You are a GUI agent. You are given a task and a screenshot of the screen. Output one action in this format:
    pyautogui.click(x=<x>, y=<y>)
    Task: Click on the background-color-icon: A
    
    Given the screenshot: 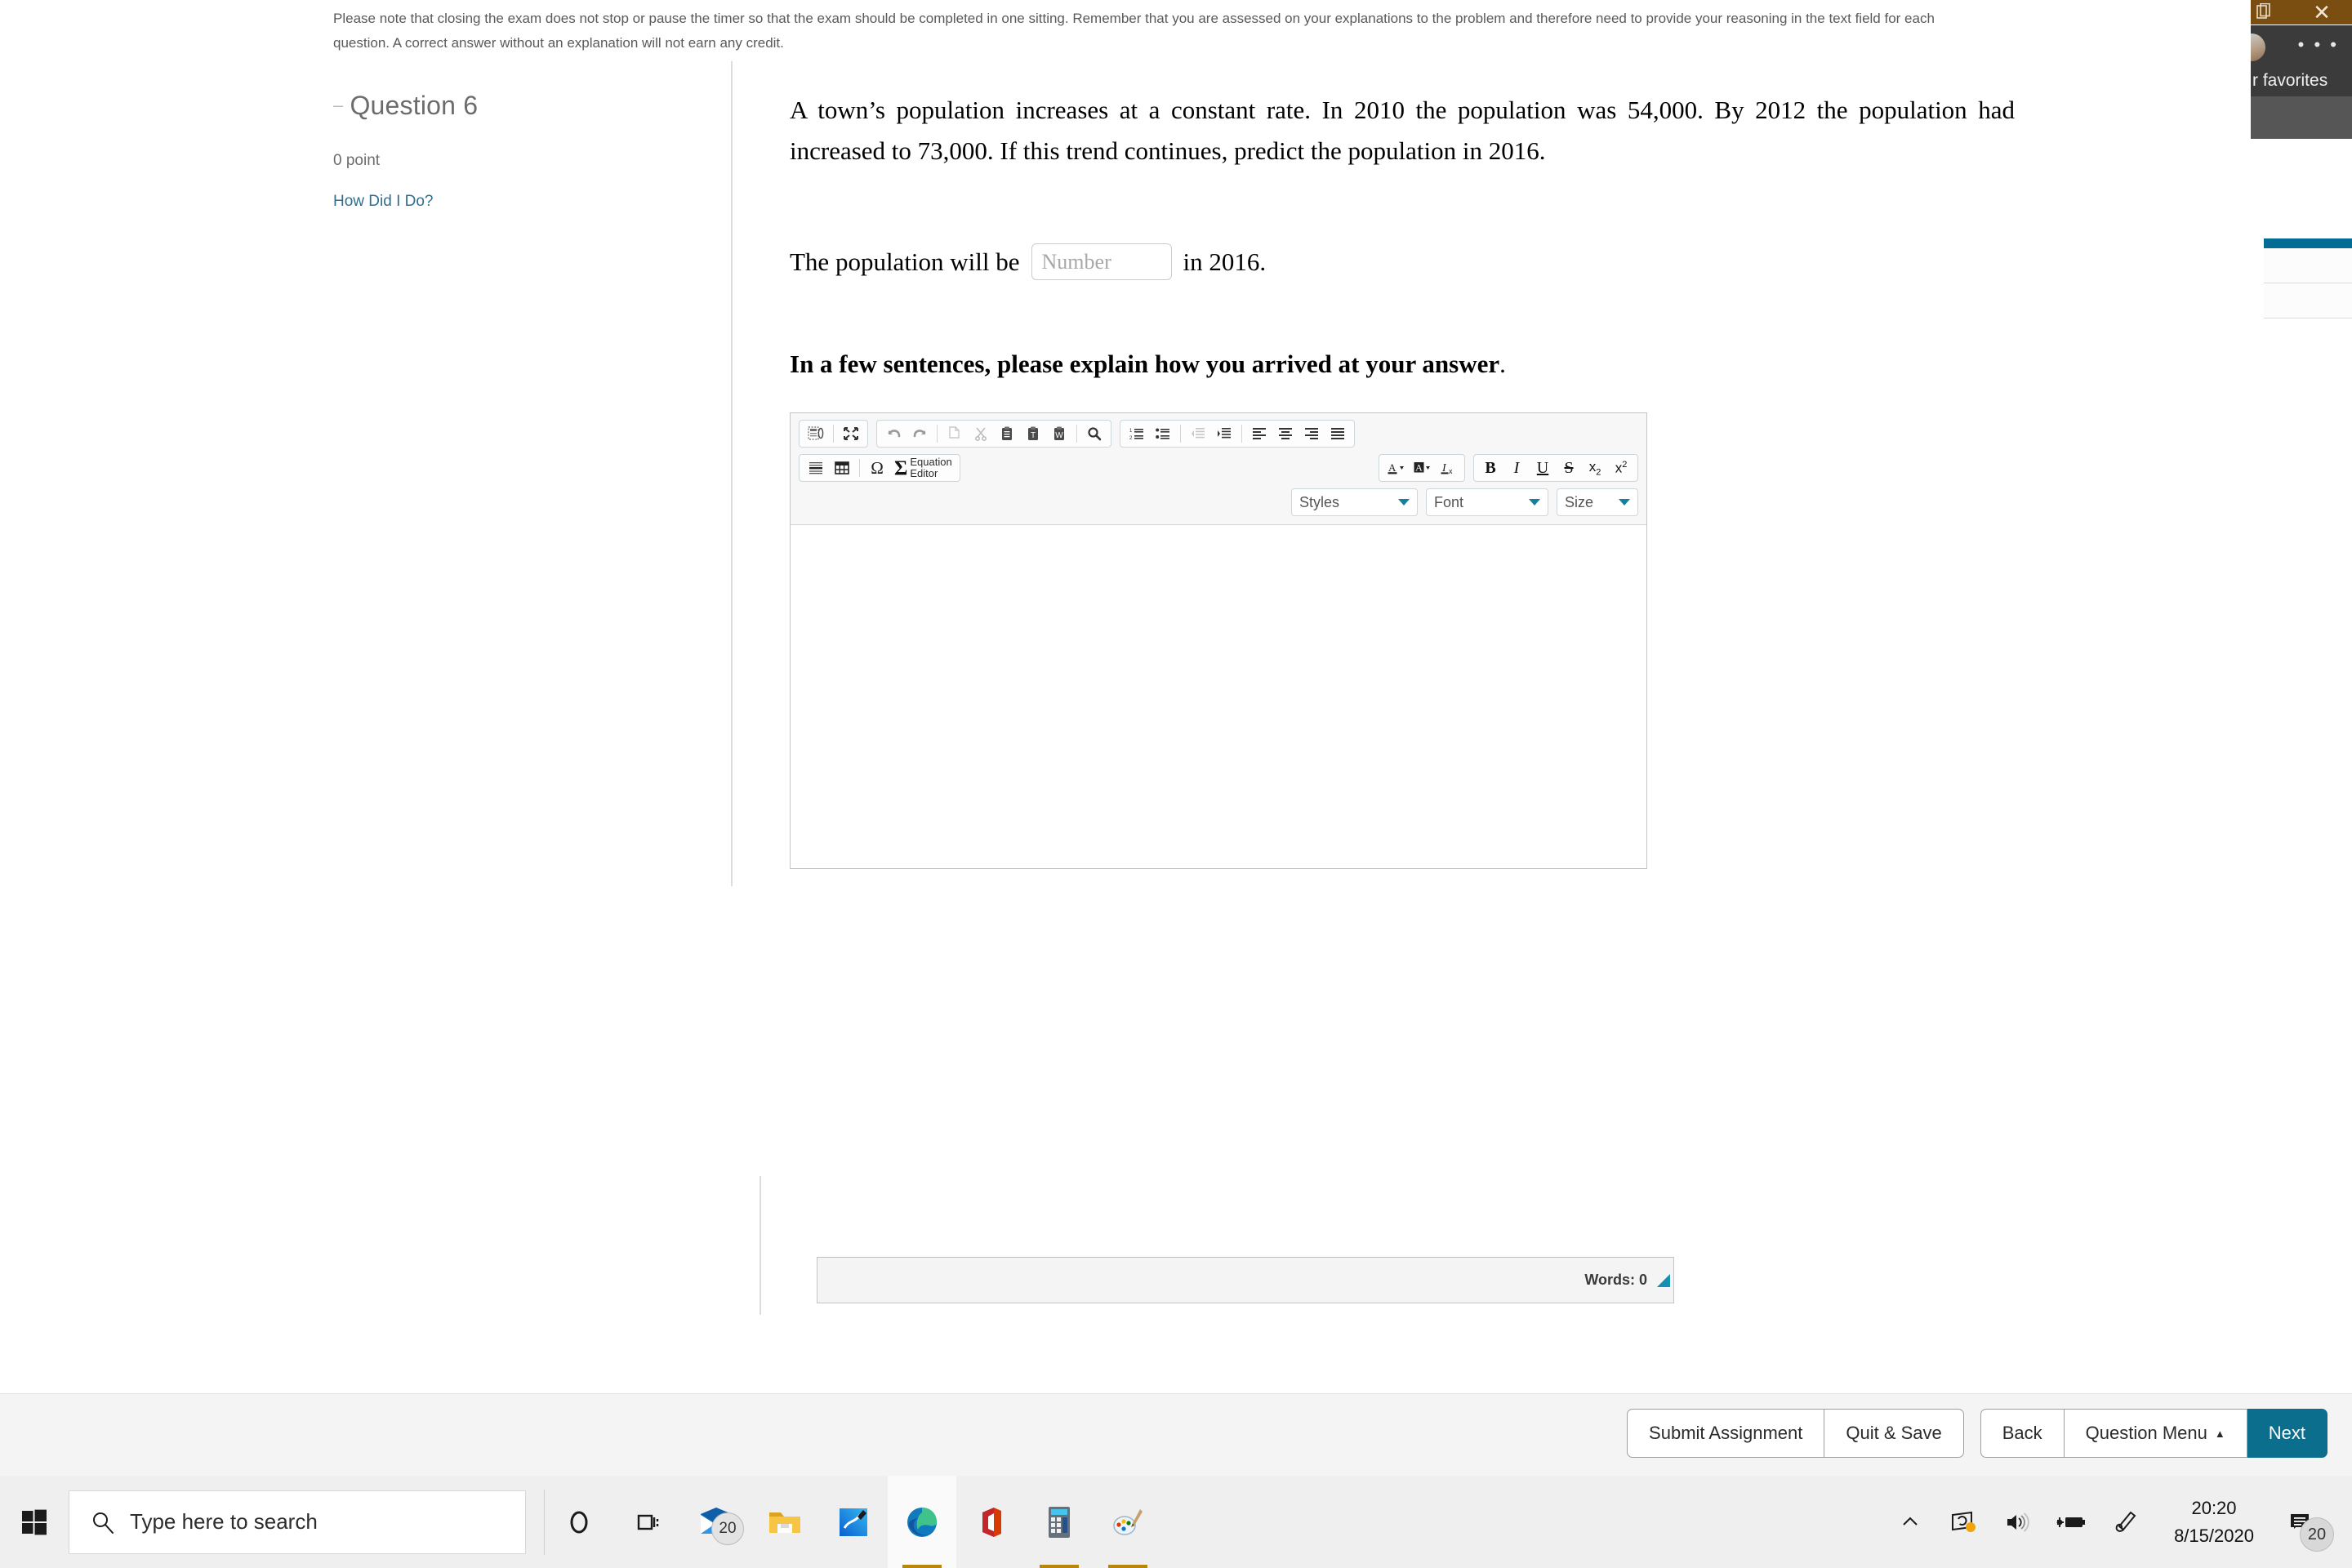 What is the action you would take?
    pyautogui.click(x=1422, y=468)
    